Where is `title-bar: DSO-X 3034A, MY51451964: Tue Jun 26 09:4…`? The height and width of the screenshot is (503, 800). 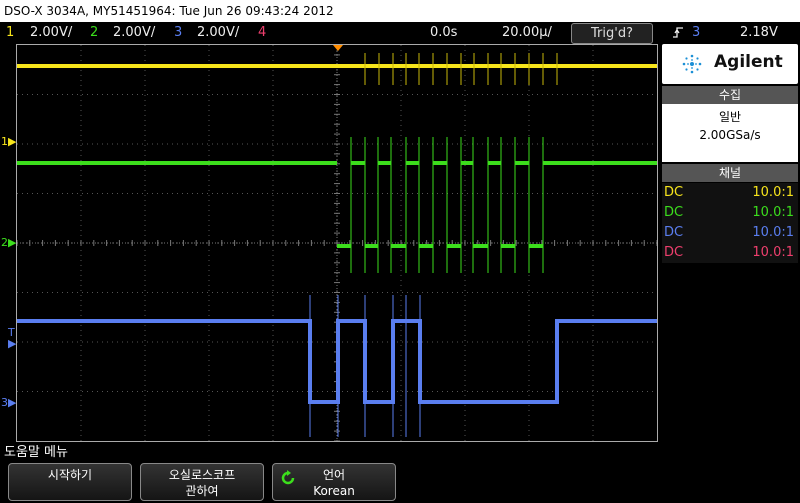 title-bar: DSO-X 3034A, MY51451964: Tue Jun 26 09:4… is located at coordinates (400, 11).